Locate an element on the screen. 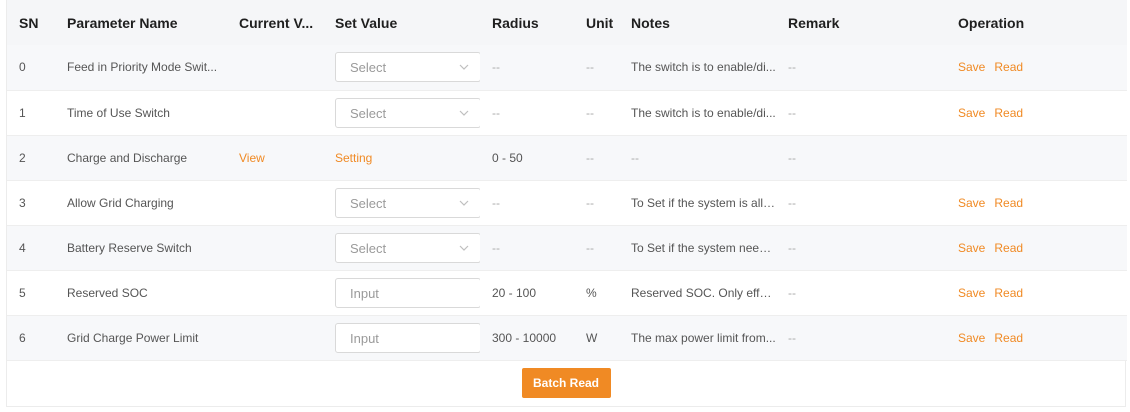 This screenshot has height=412, width=1130. cell-parameter-name: Time of Use Switch is located at coordinates (141, 113).